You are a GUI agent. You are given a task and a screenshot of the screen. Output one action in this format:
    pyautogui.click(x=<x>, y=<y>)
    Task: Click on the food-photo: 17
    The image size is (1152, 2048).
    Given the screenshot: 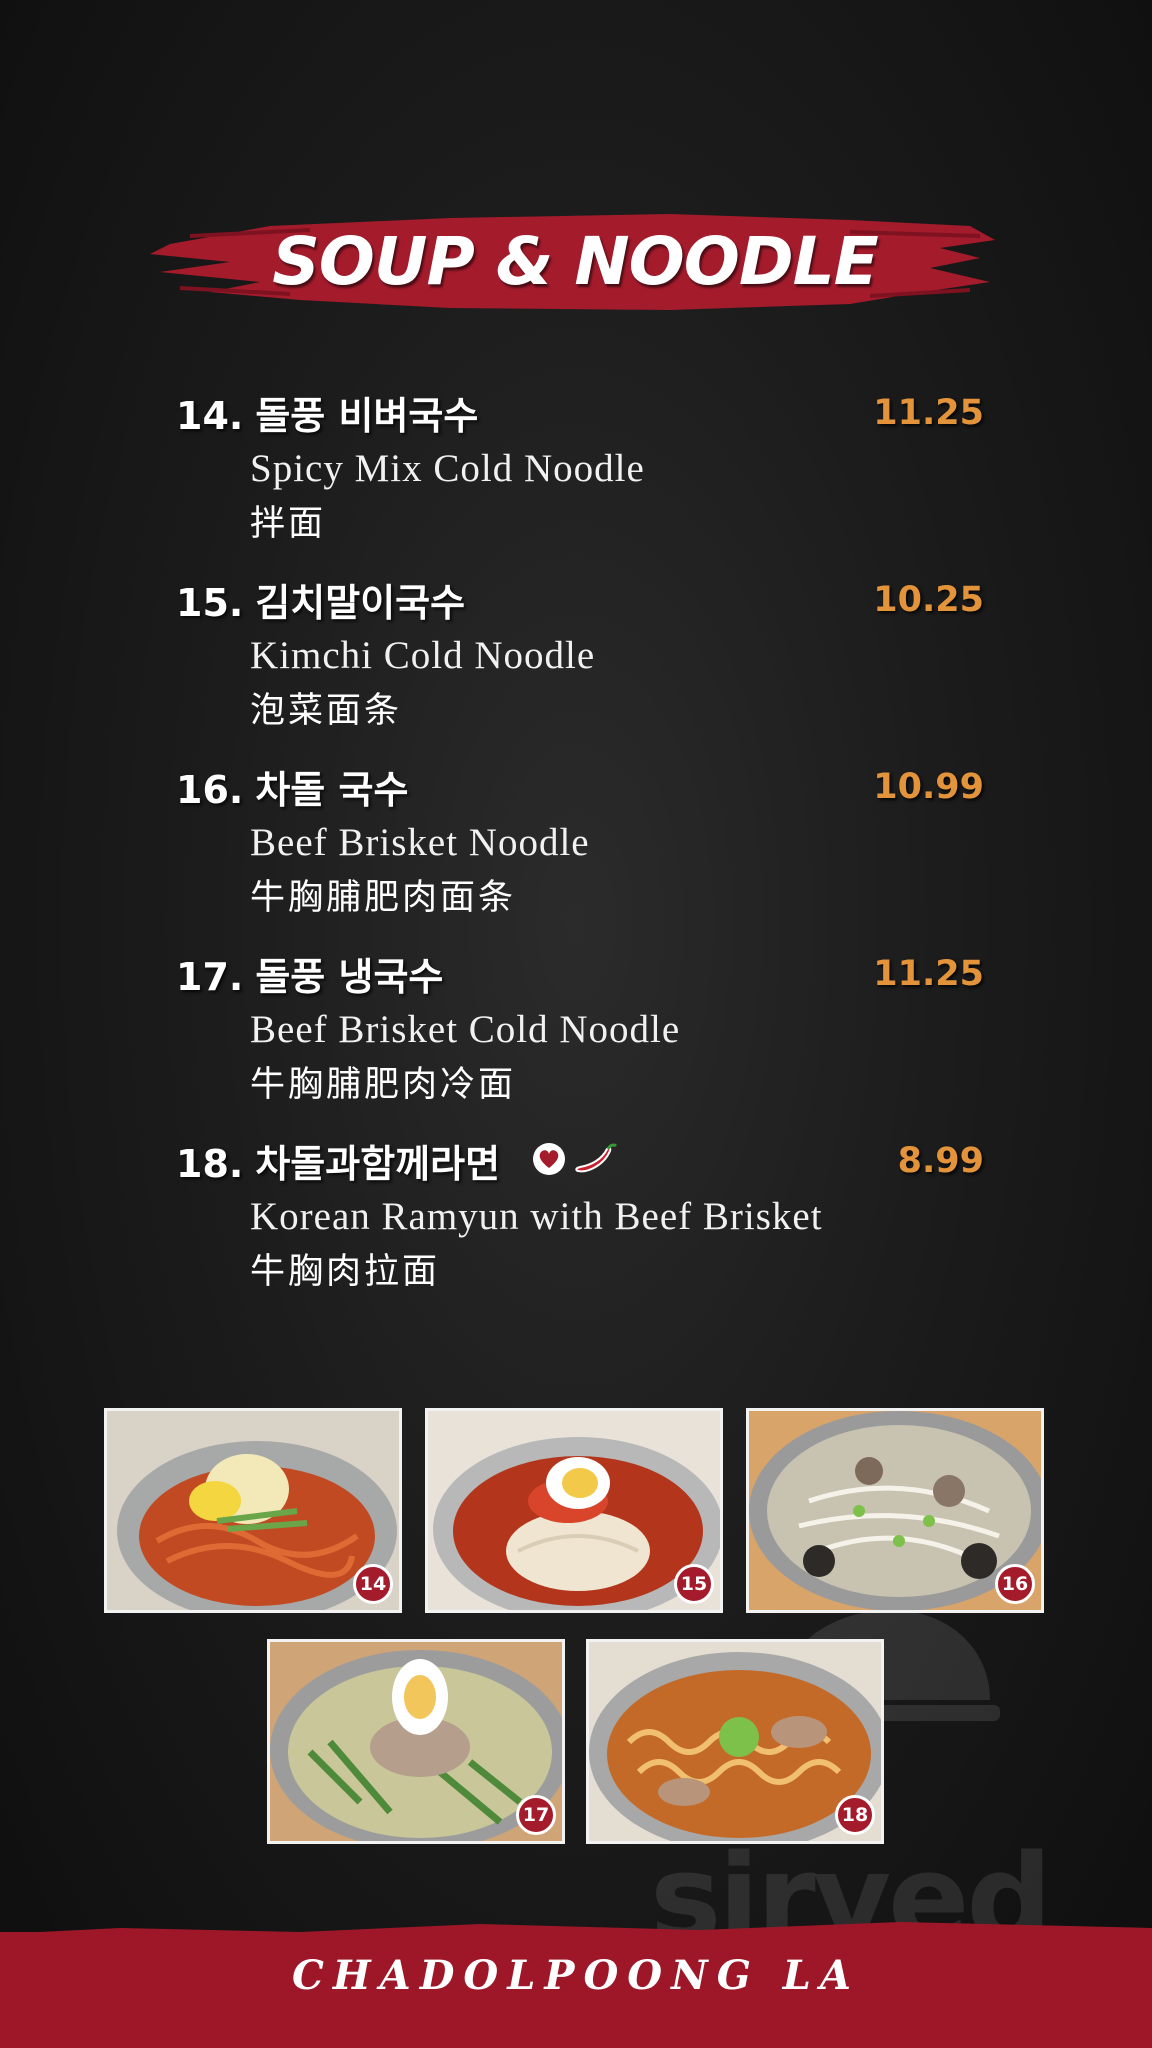 What is the action you would take?
    pyautogui.click(x=416, y=1741)
    